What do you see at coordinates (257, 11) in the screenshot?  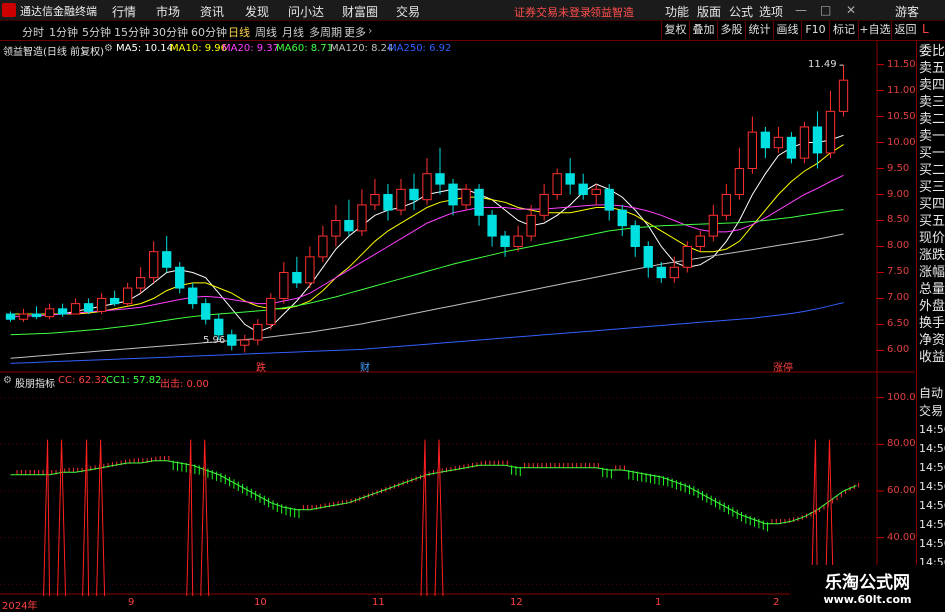 I see `menu-faxian: 发现` at bounding box center [257, 11].